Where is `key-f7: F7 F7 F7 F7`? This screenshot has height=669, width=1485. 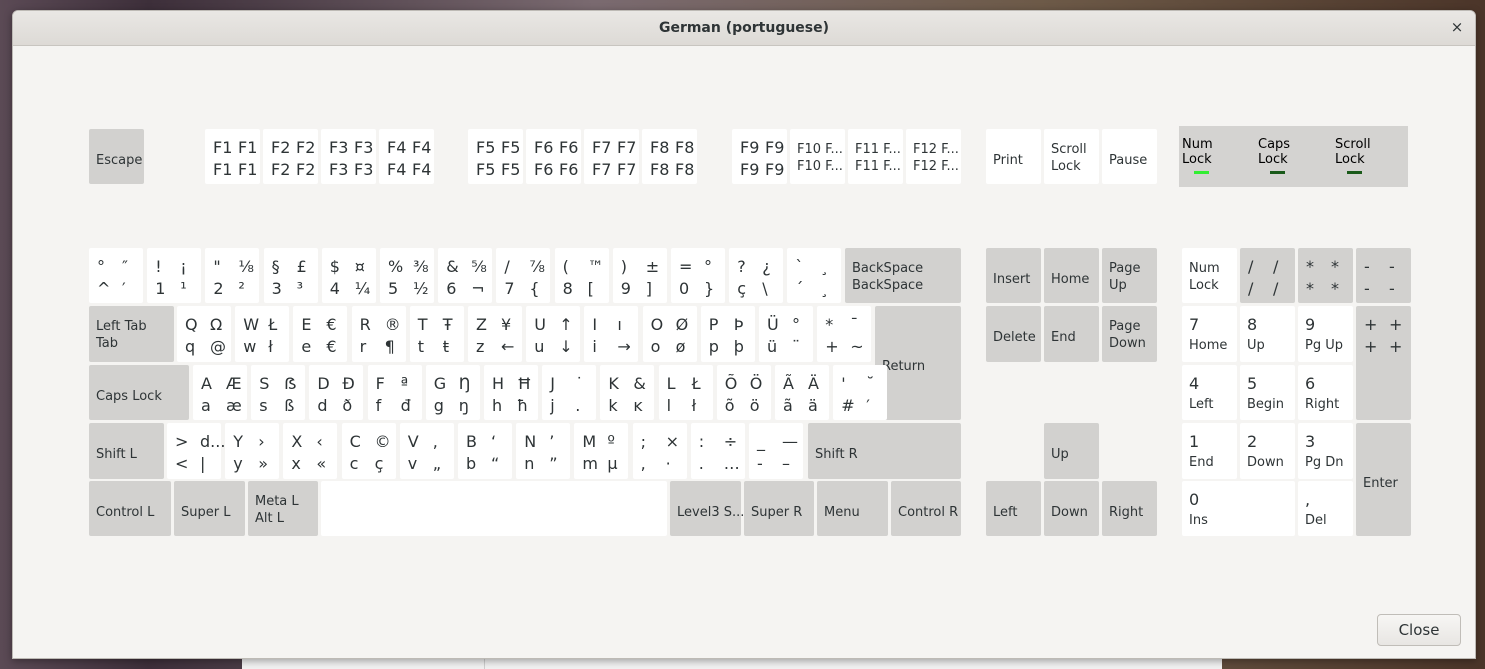
key-f7: F7 F7 F7 F7 is located at coordinates (611, 156).